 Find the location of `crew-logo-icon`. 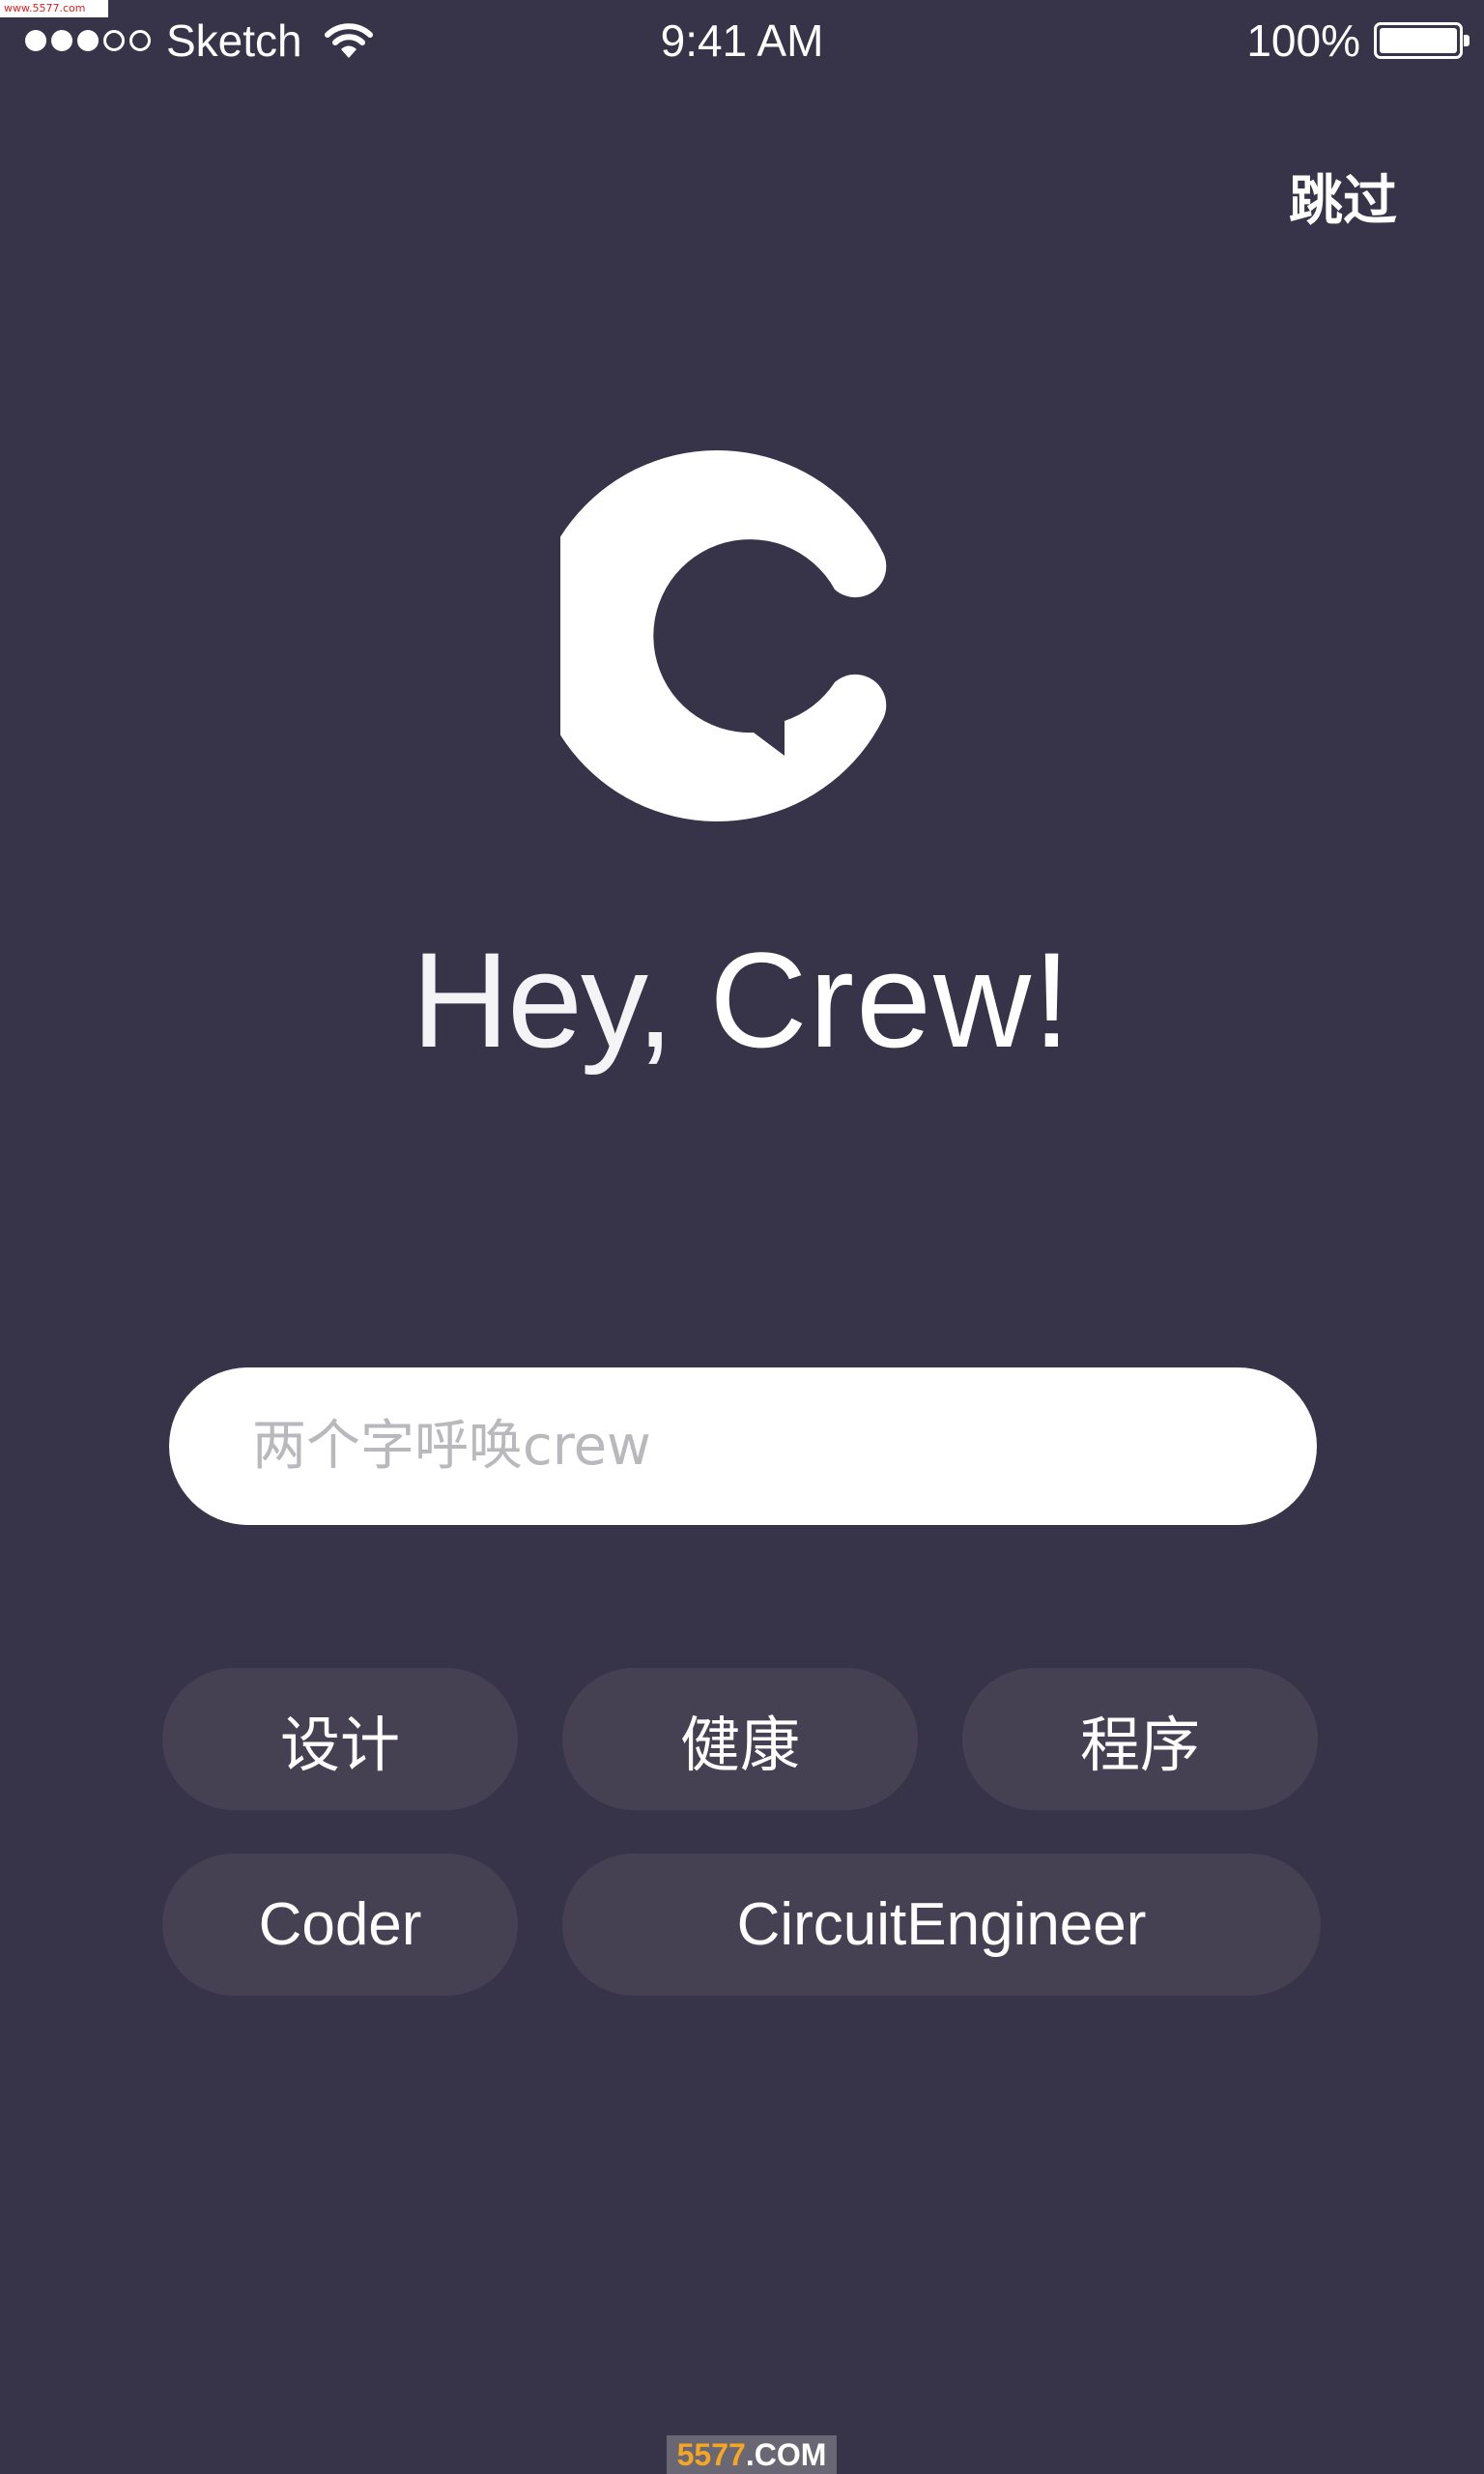

crew-logo-icon is located at coordinates (723, 635).